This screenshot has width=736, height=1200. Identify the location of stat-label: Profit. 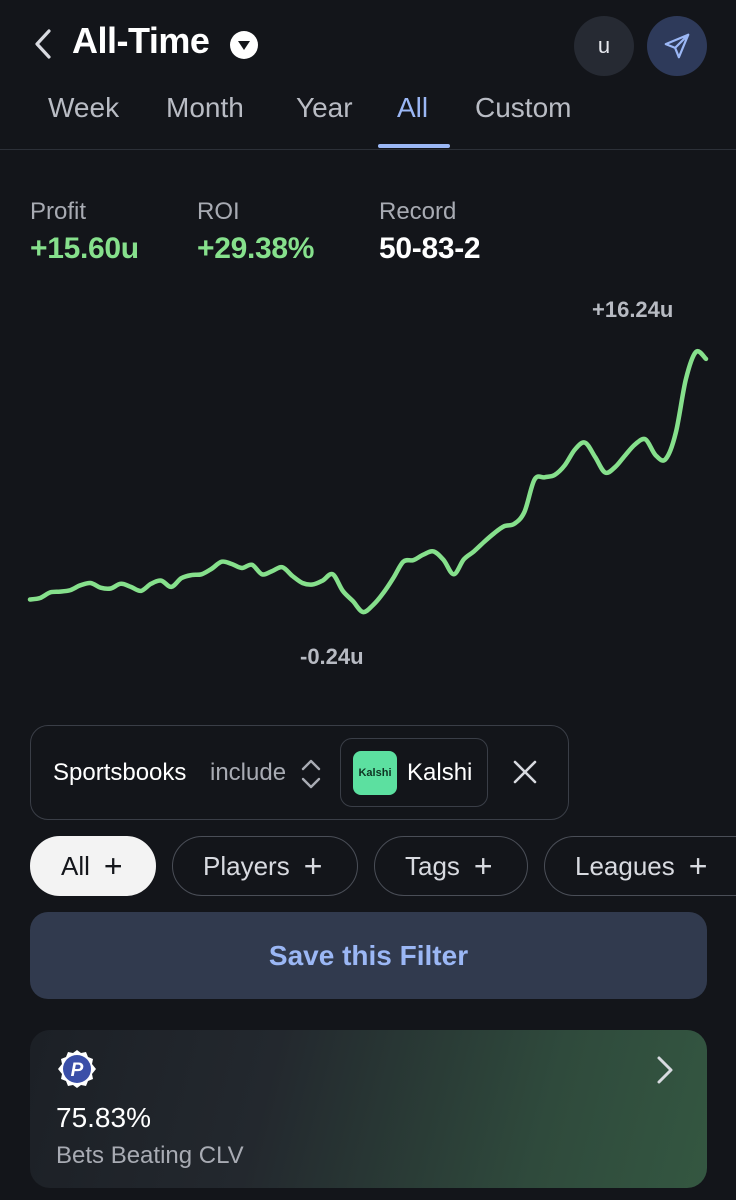
(58, 211).